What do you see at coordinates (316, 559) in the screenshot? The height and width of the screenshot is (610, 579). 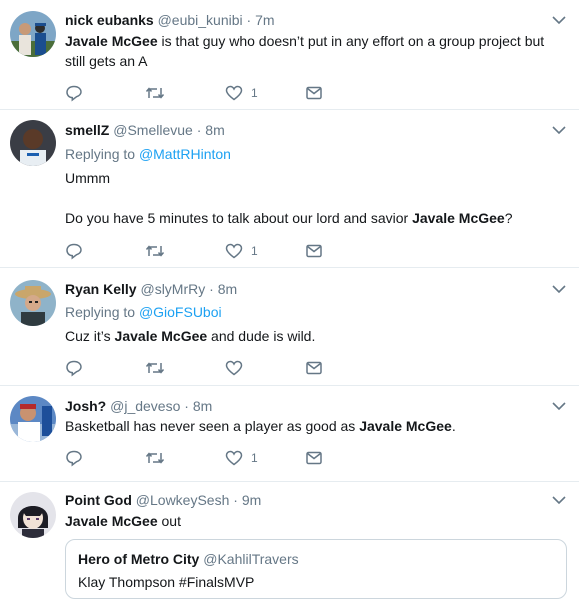 I see `quoted-tweet-header: Hero of Metro City @KahlilTravers` at bounding box center [316, 559].